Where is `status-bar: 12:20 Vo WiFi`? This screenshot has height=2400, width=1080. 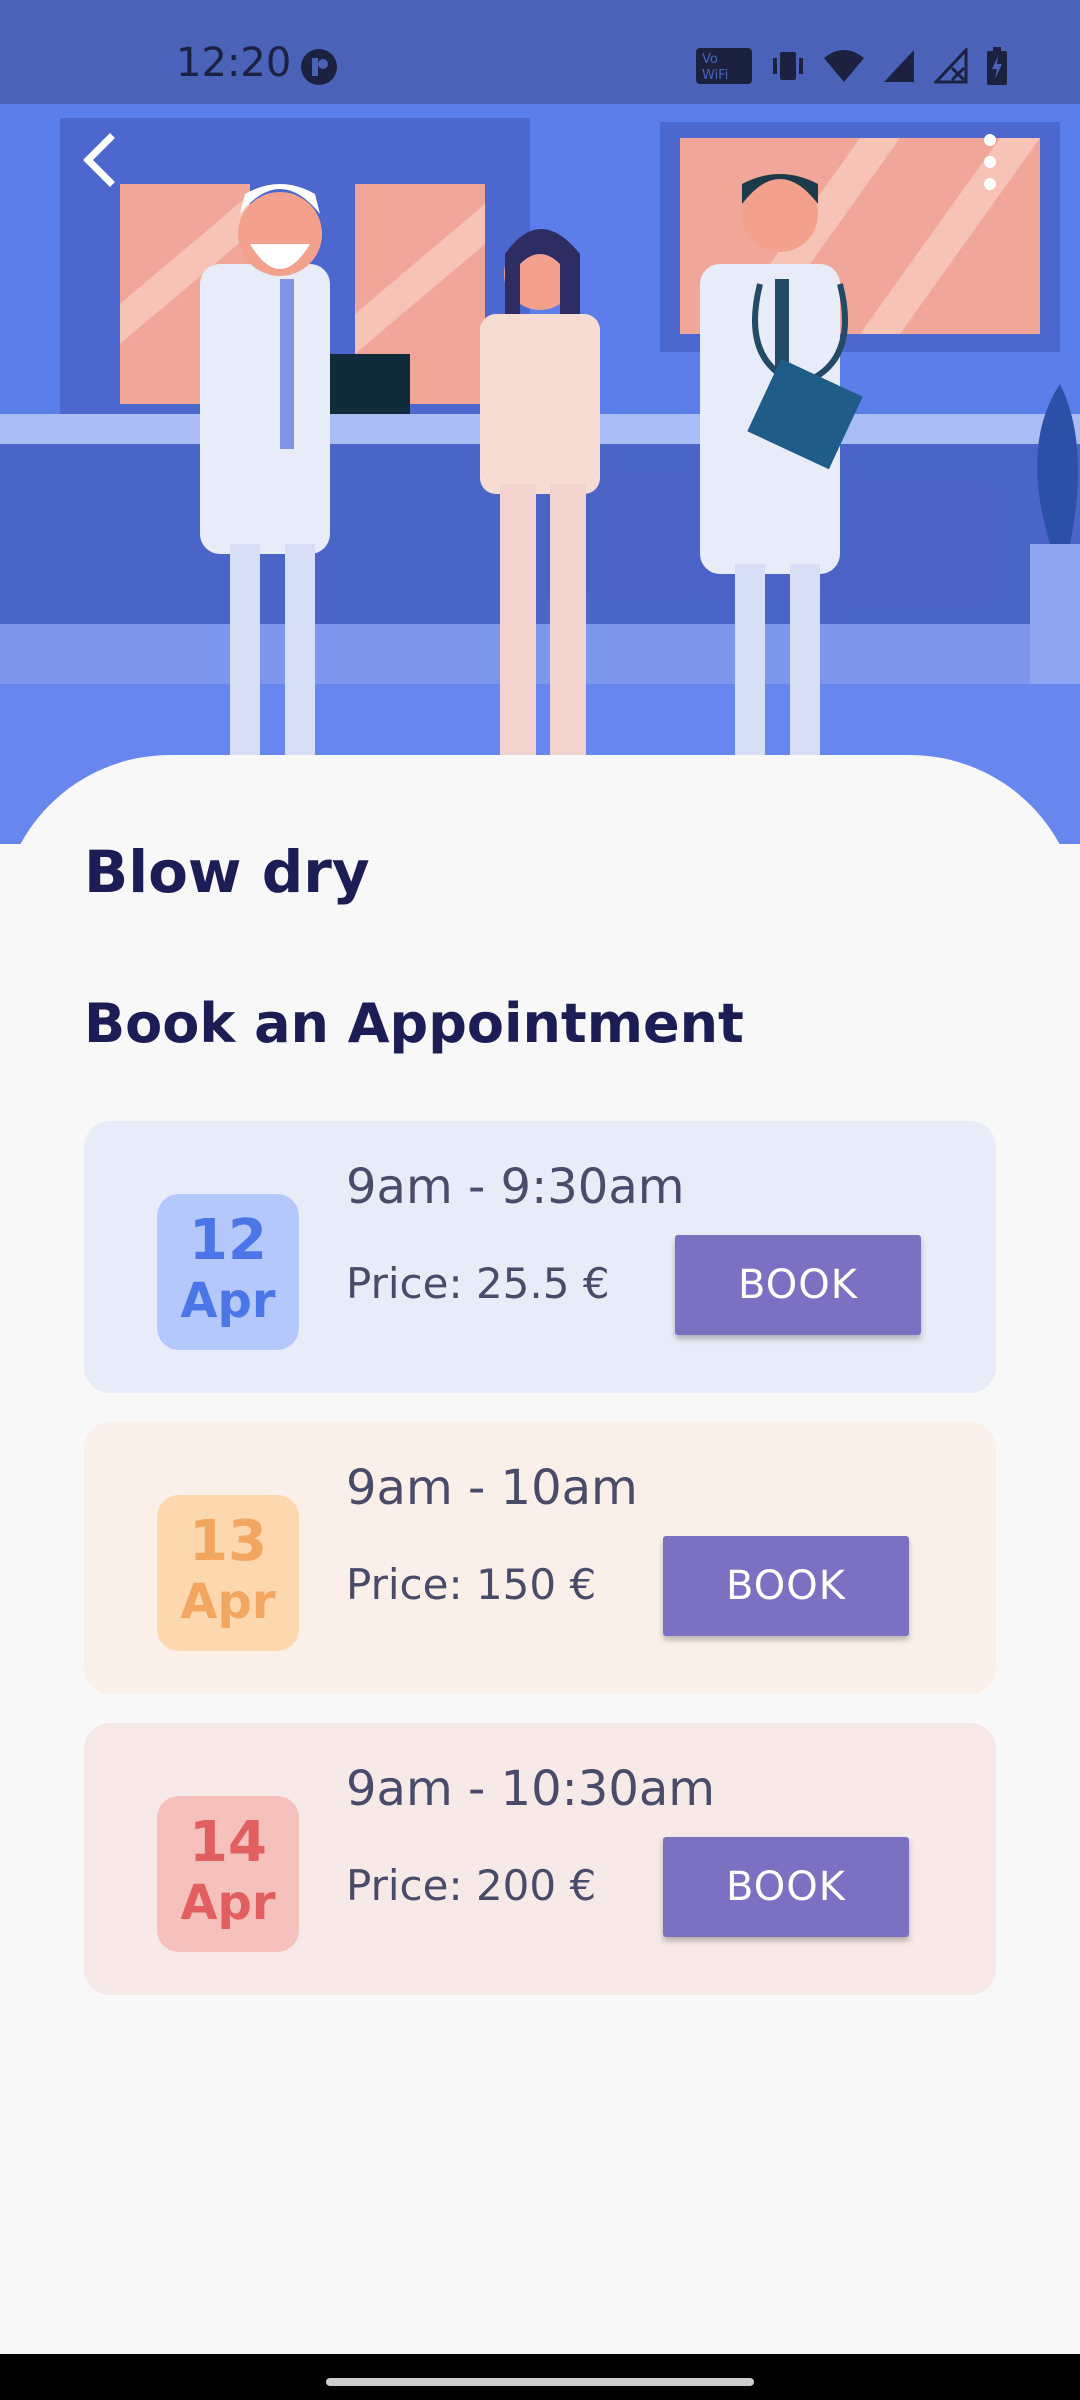 status-bar: 12:20 Vo WiFi is located at coordinates (540, 52).